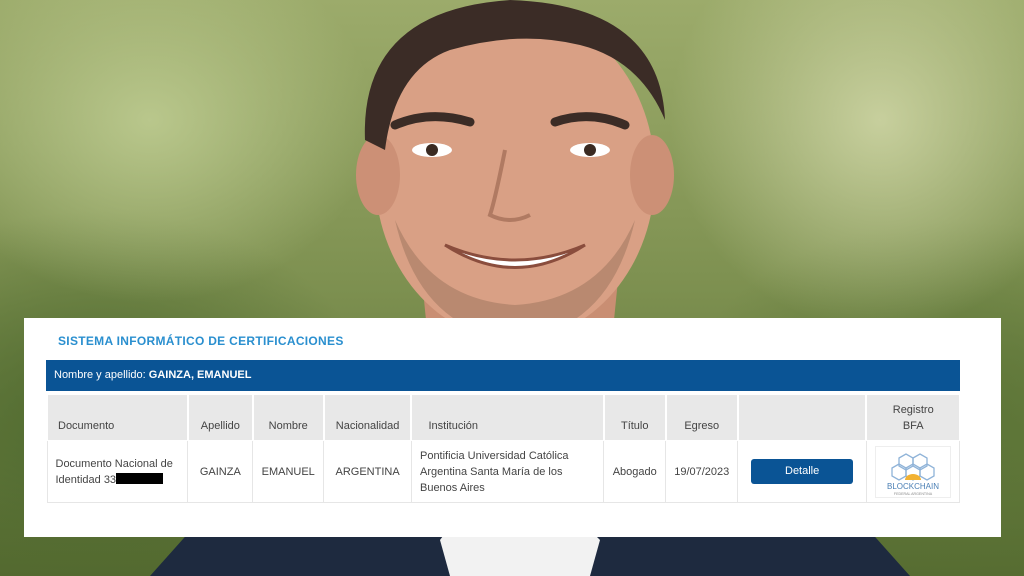  Describe the element at coordinates (507, 417) in the screenshot. I see `header-institucion: Institución` at that location.